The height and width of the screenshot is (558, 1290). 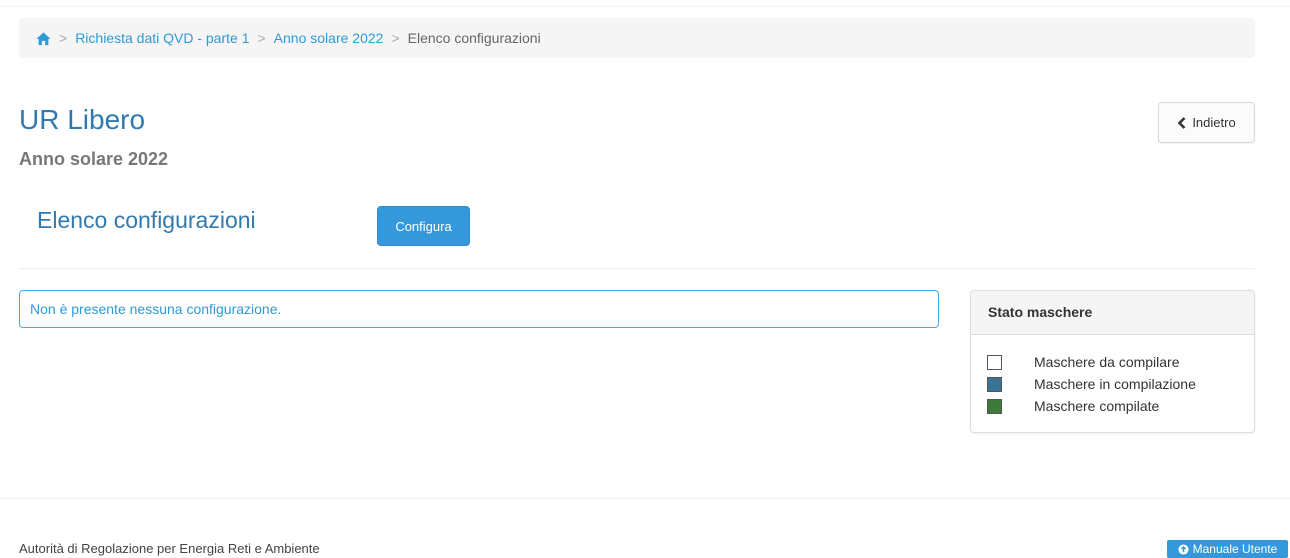 What do you see at coordinates (43, 38) in the screenshot?
I see `home-icon` at bounding box center [43, 38].